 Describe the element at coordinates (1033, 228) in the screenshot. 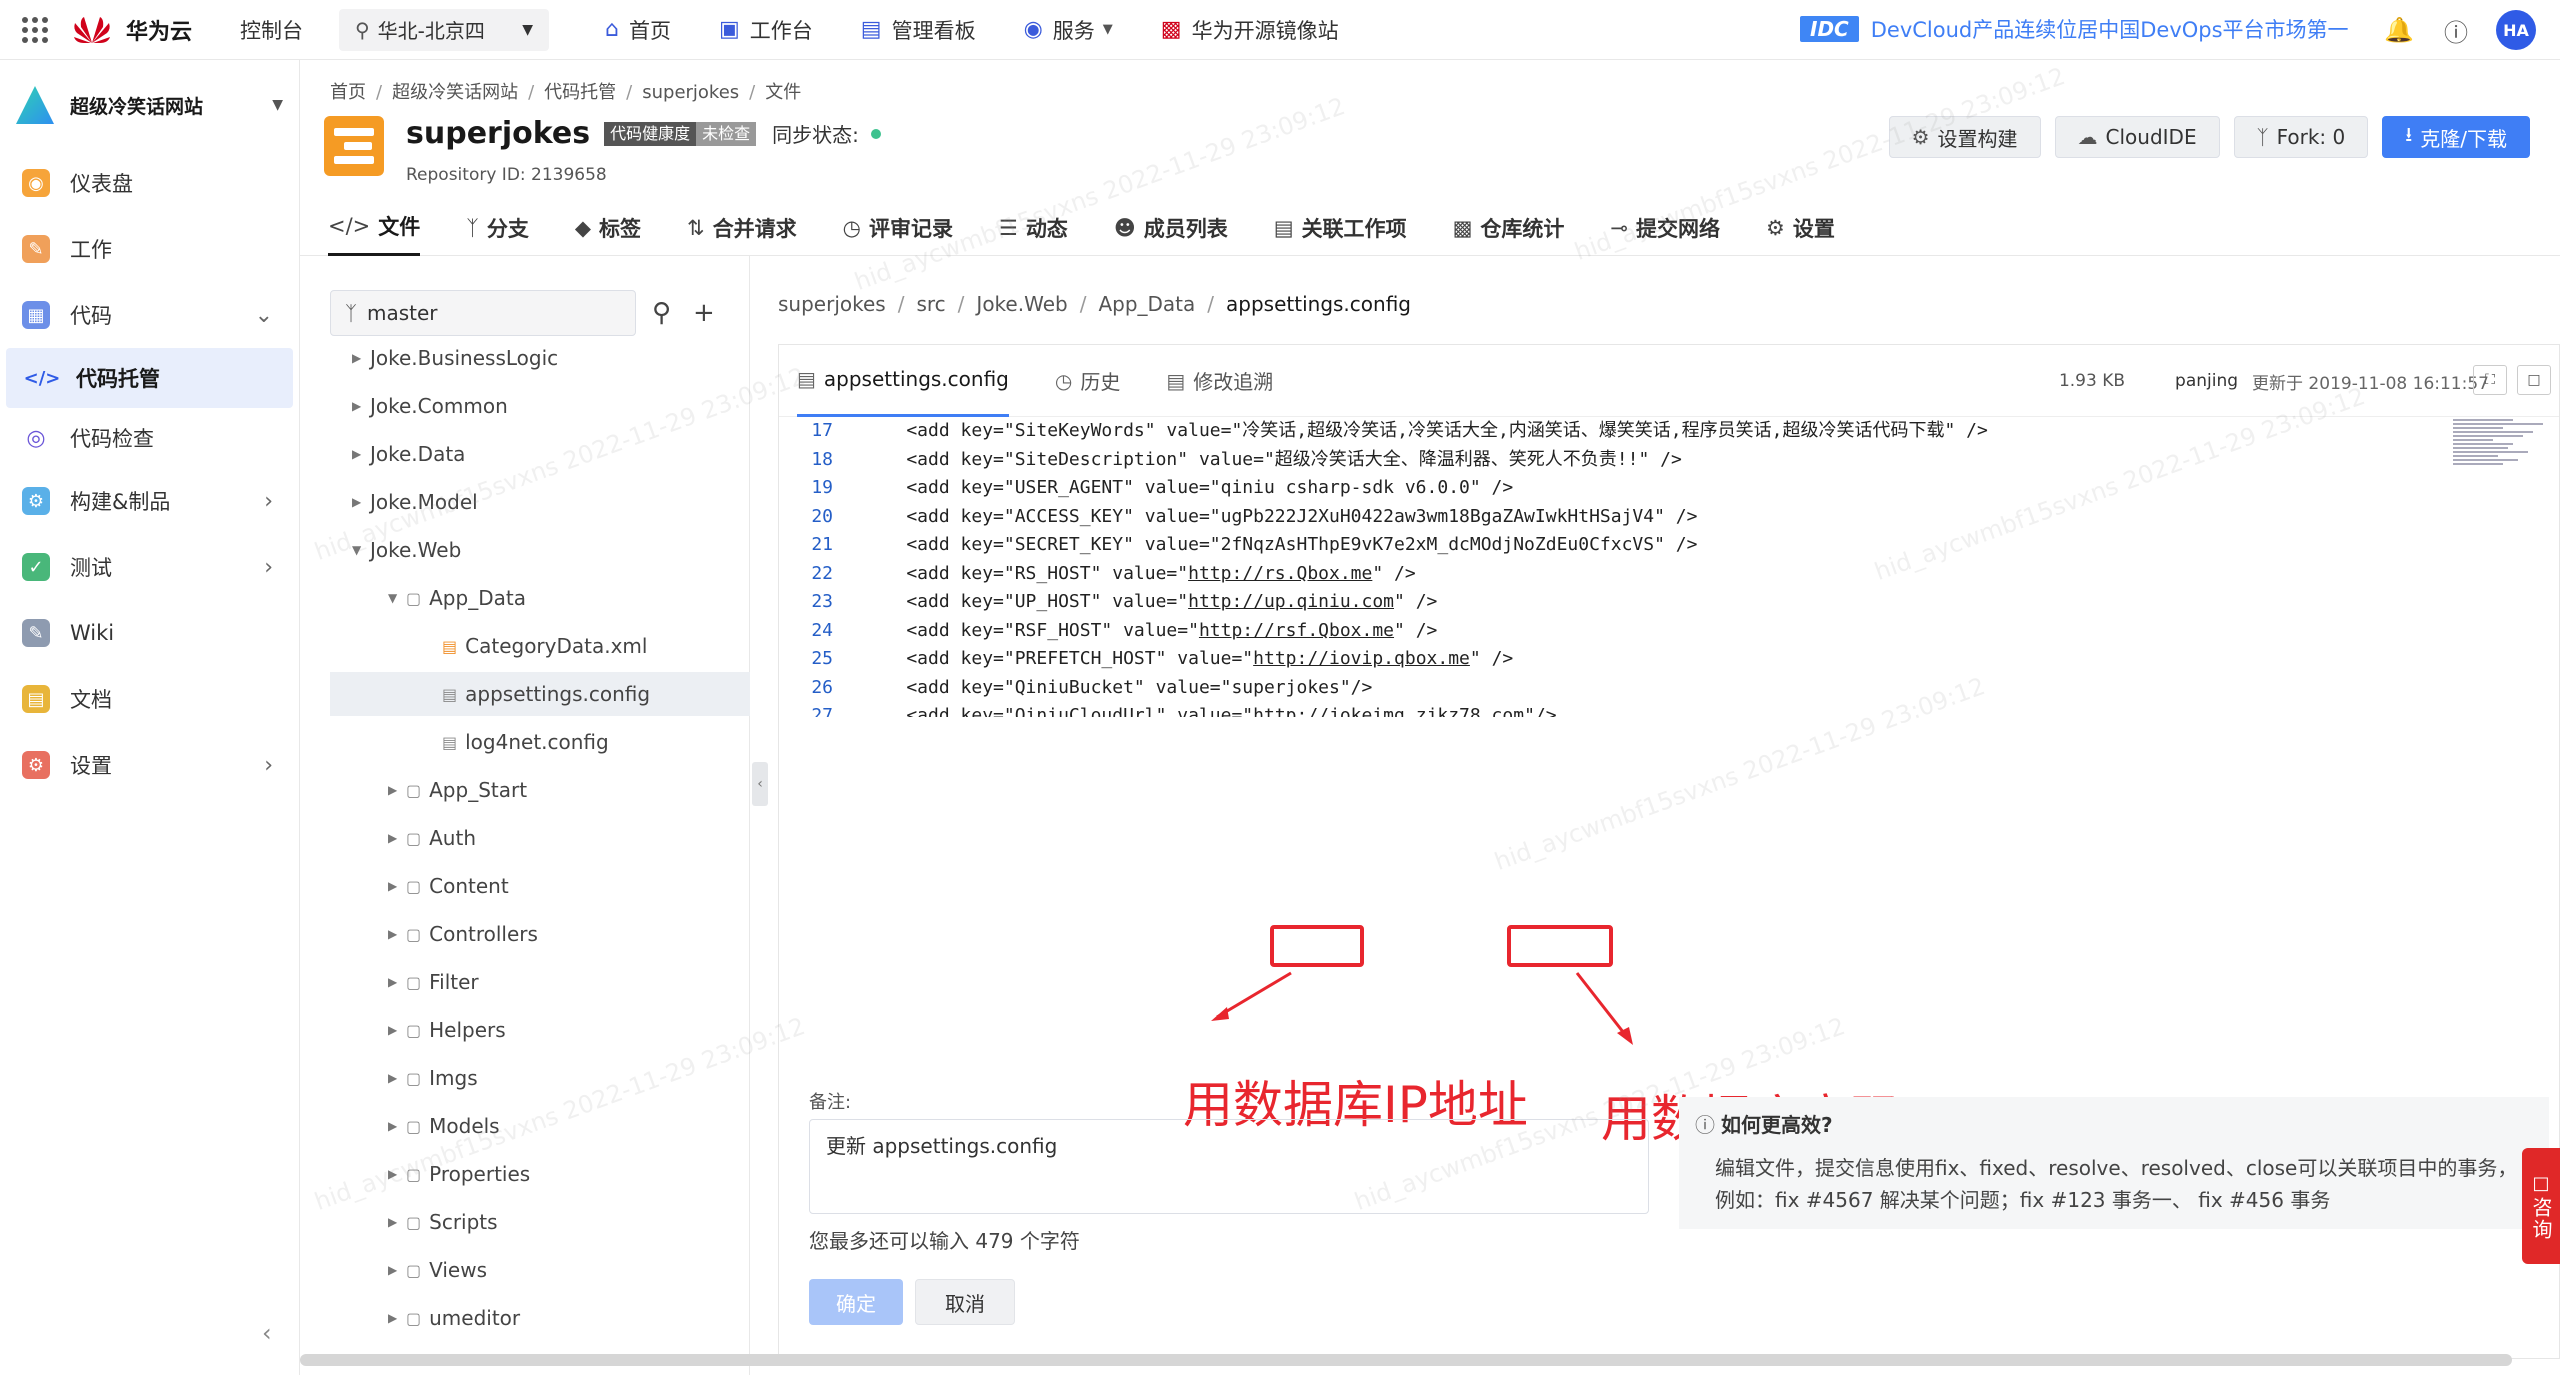

I see `tab-activity: ☰ 动态` at that location.